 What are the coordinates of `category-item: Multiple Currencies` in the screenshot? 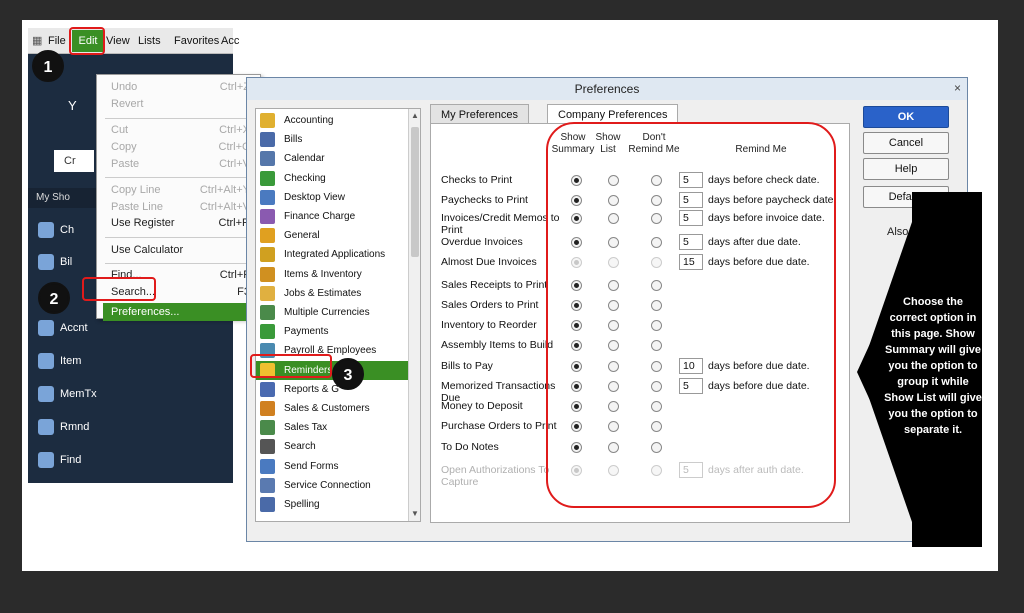 It's located at (333, 312).